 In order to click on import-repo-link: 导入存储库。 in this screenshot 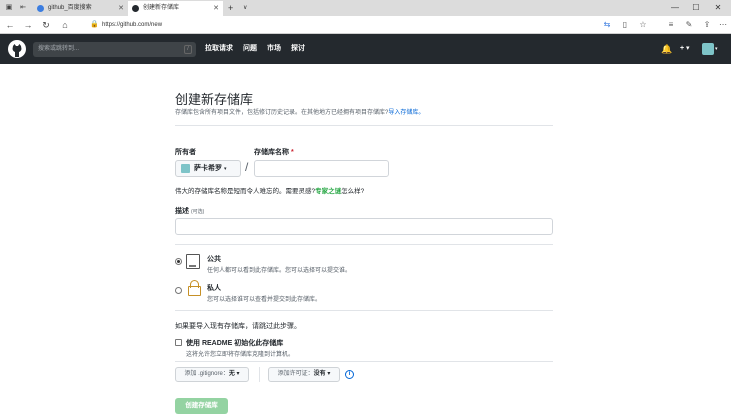, I will do `click(406, 113)`.